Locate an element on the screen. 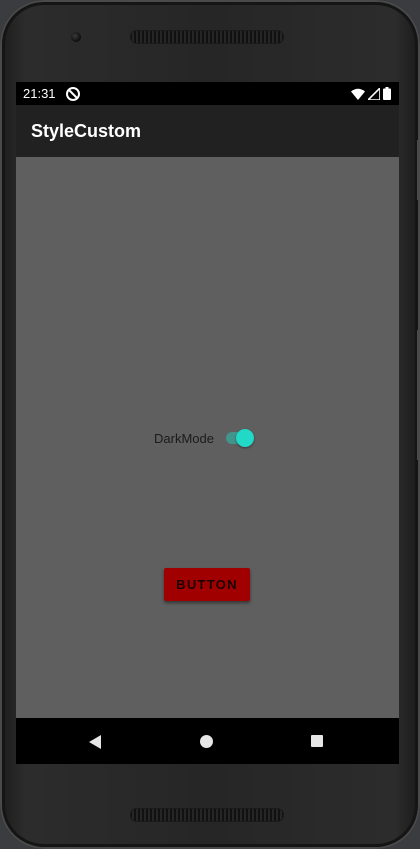 This screenshot has width=420, height=849. dark-mode-switch is located at coordinates (240, 438).